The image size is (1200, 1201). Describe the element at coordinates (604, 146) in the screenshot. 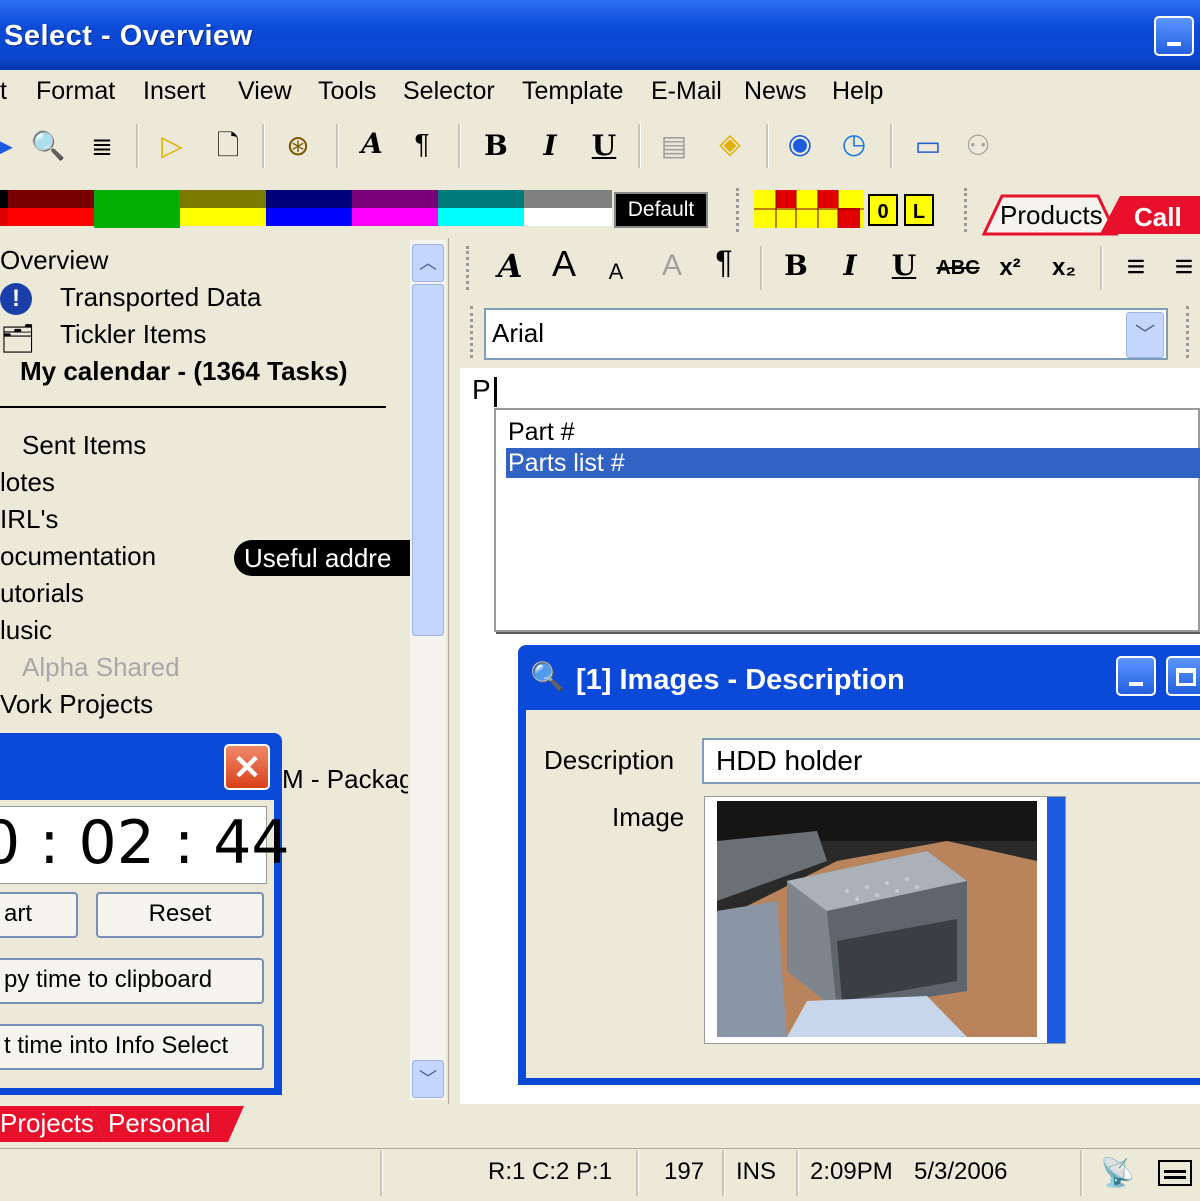

I see `underline-icon: U` at that location.